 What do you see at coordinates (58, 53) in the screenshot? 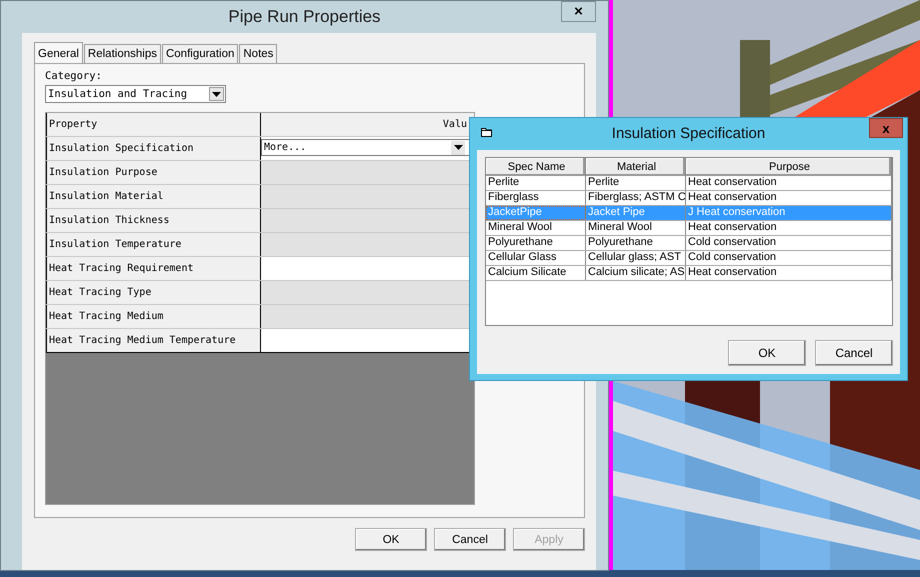
I see `tab: General` at bounding box center [58, 53].